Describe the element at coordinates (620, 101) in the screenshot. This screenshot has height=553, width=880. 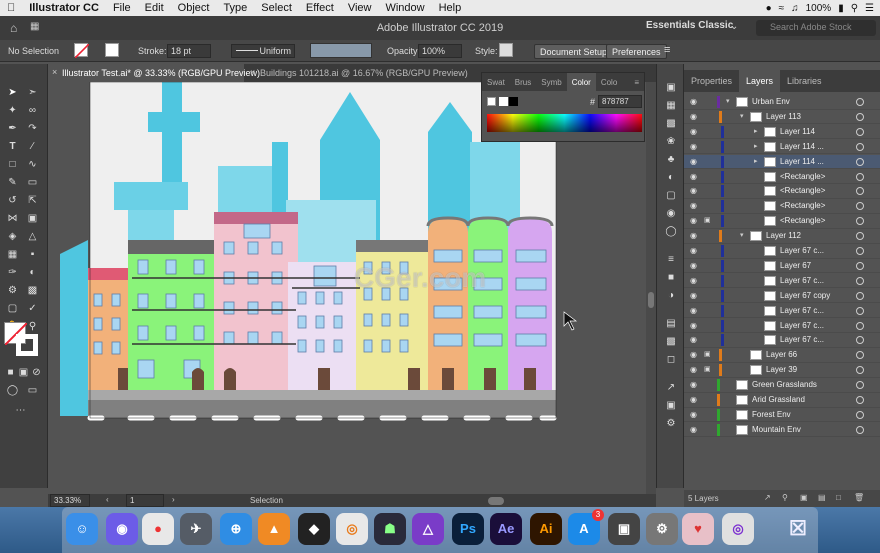
I see `hex-input: 878787` at that location.